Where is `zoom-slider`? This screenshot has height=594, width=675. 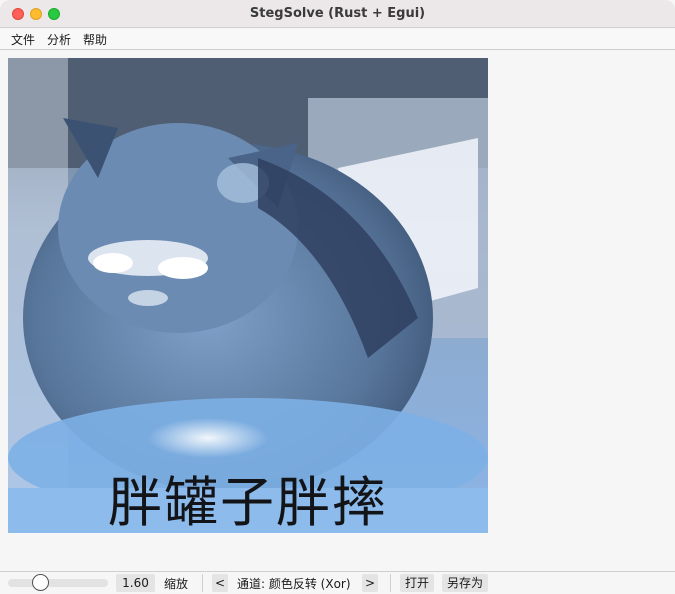 zoom-slider is located at coordinates (58, 583).